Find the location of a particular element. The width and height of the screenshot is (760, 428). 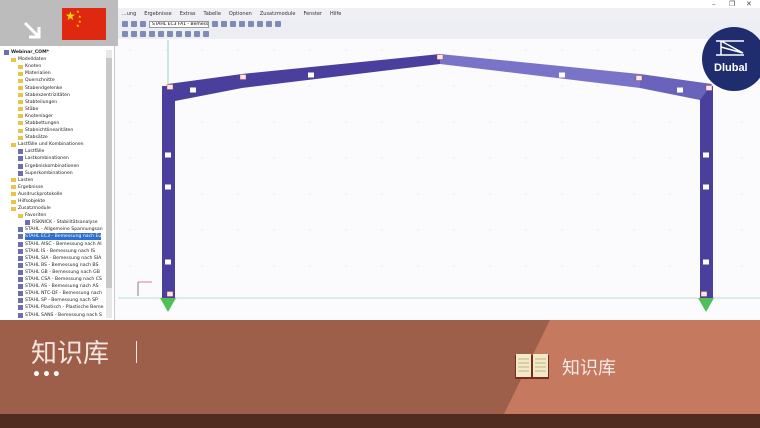

tree-item-label: STAHL SP - Bemessung nach SP is located at coordinates (61, 301).